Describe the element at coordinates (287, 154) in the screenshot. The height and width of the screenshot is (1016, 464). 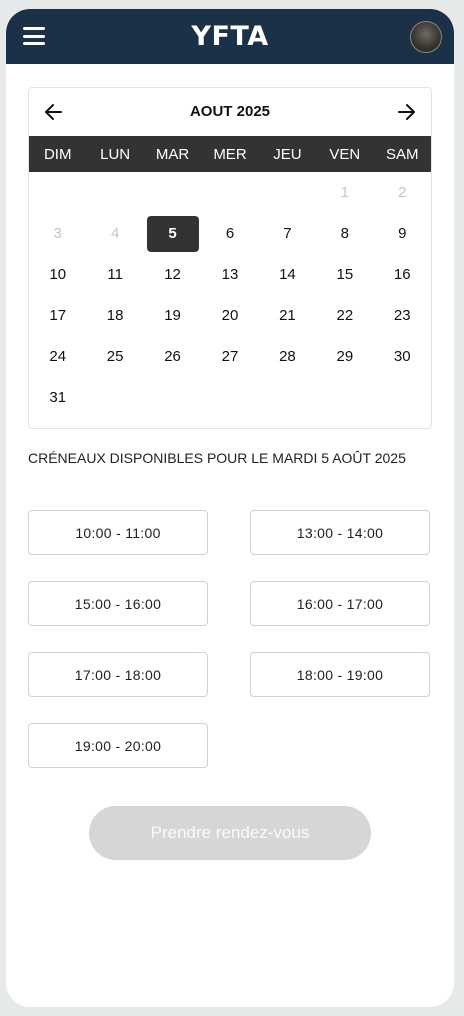
I see `weekday-label: JEU` at that location.